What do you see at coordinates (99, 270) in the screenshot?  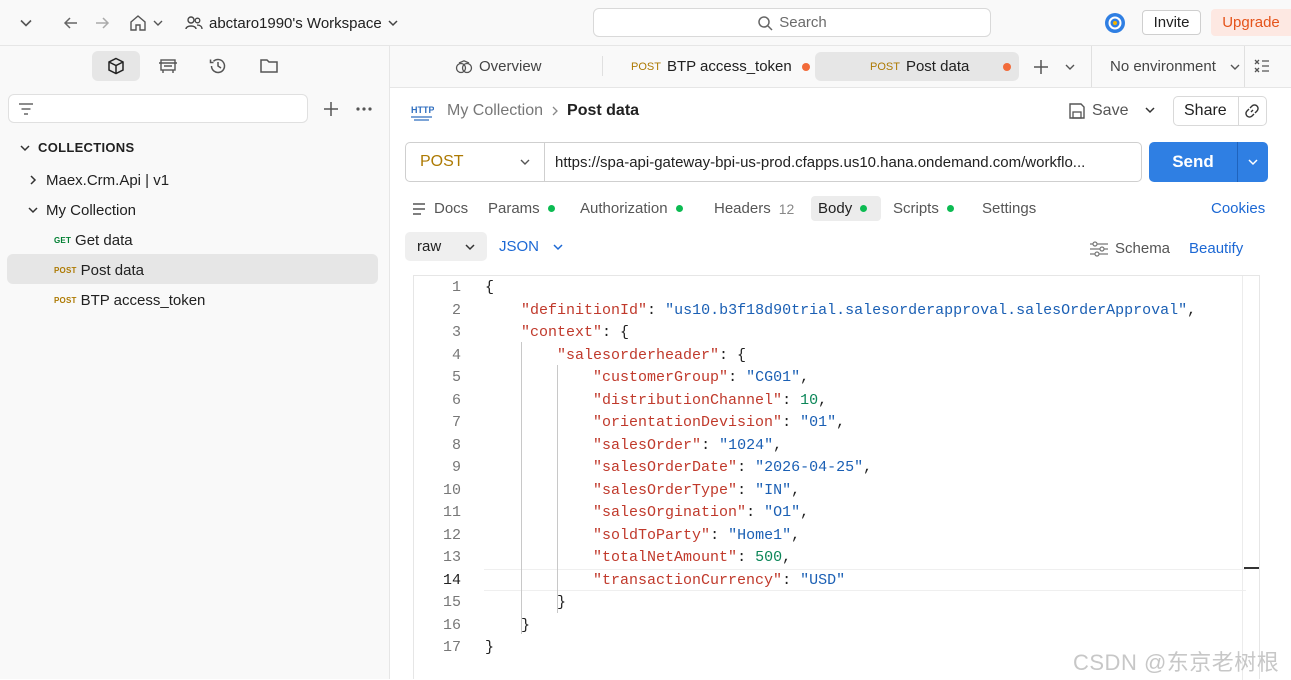 I see `sidebar-item-post-data: POST Post data` at bounding box center [99, 270].